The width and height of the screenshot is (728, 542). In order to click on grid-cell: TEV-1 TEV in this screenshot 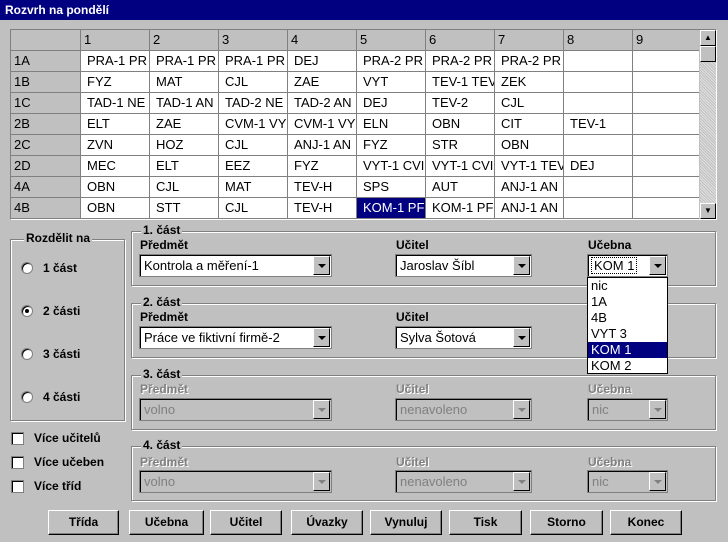, I will do `click(460, 82)`.